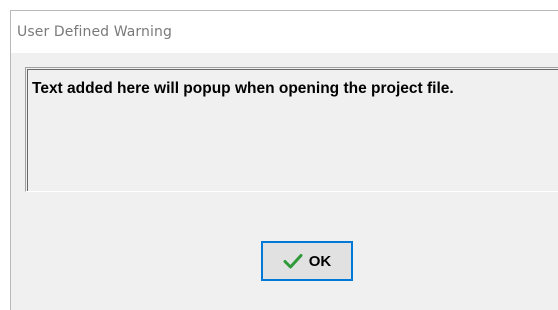 This screenshot has height=310, width=558. I want to click on ok-button-label: OK, so click(320, 261).